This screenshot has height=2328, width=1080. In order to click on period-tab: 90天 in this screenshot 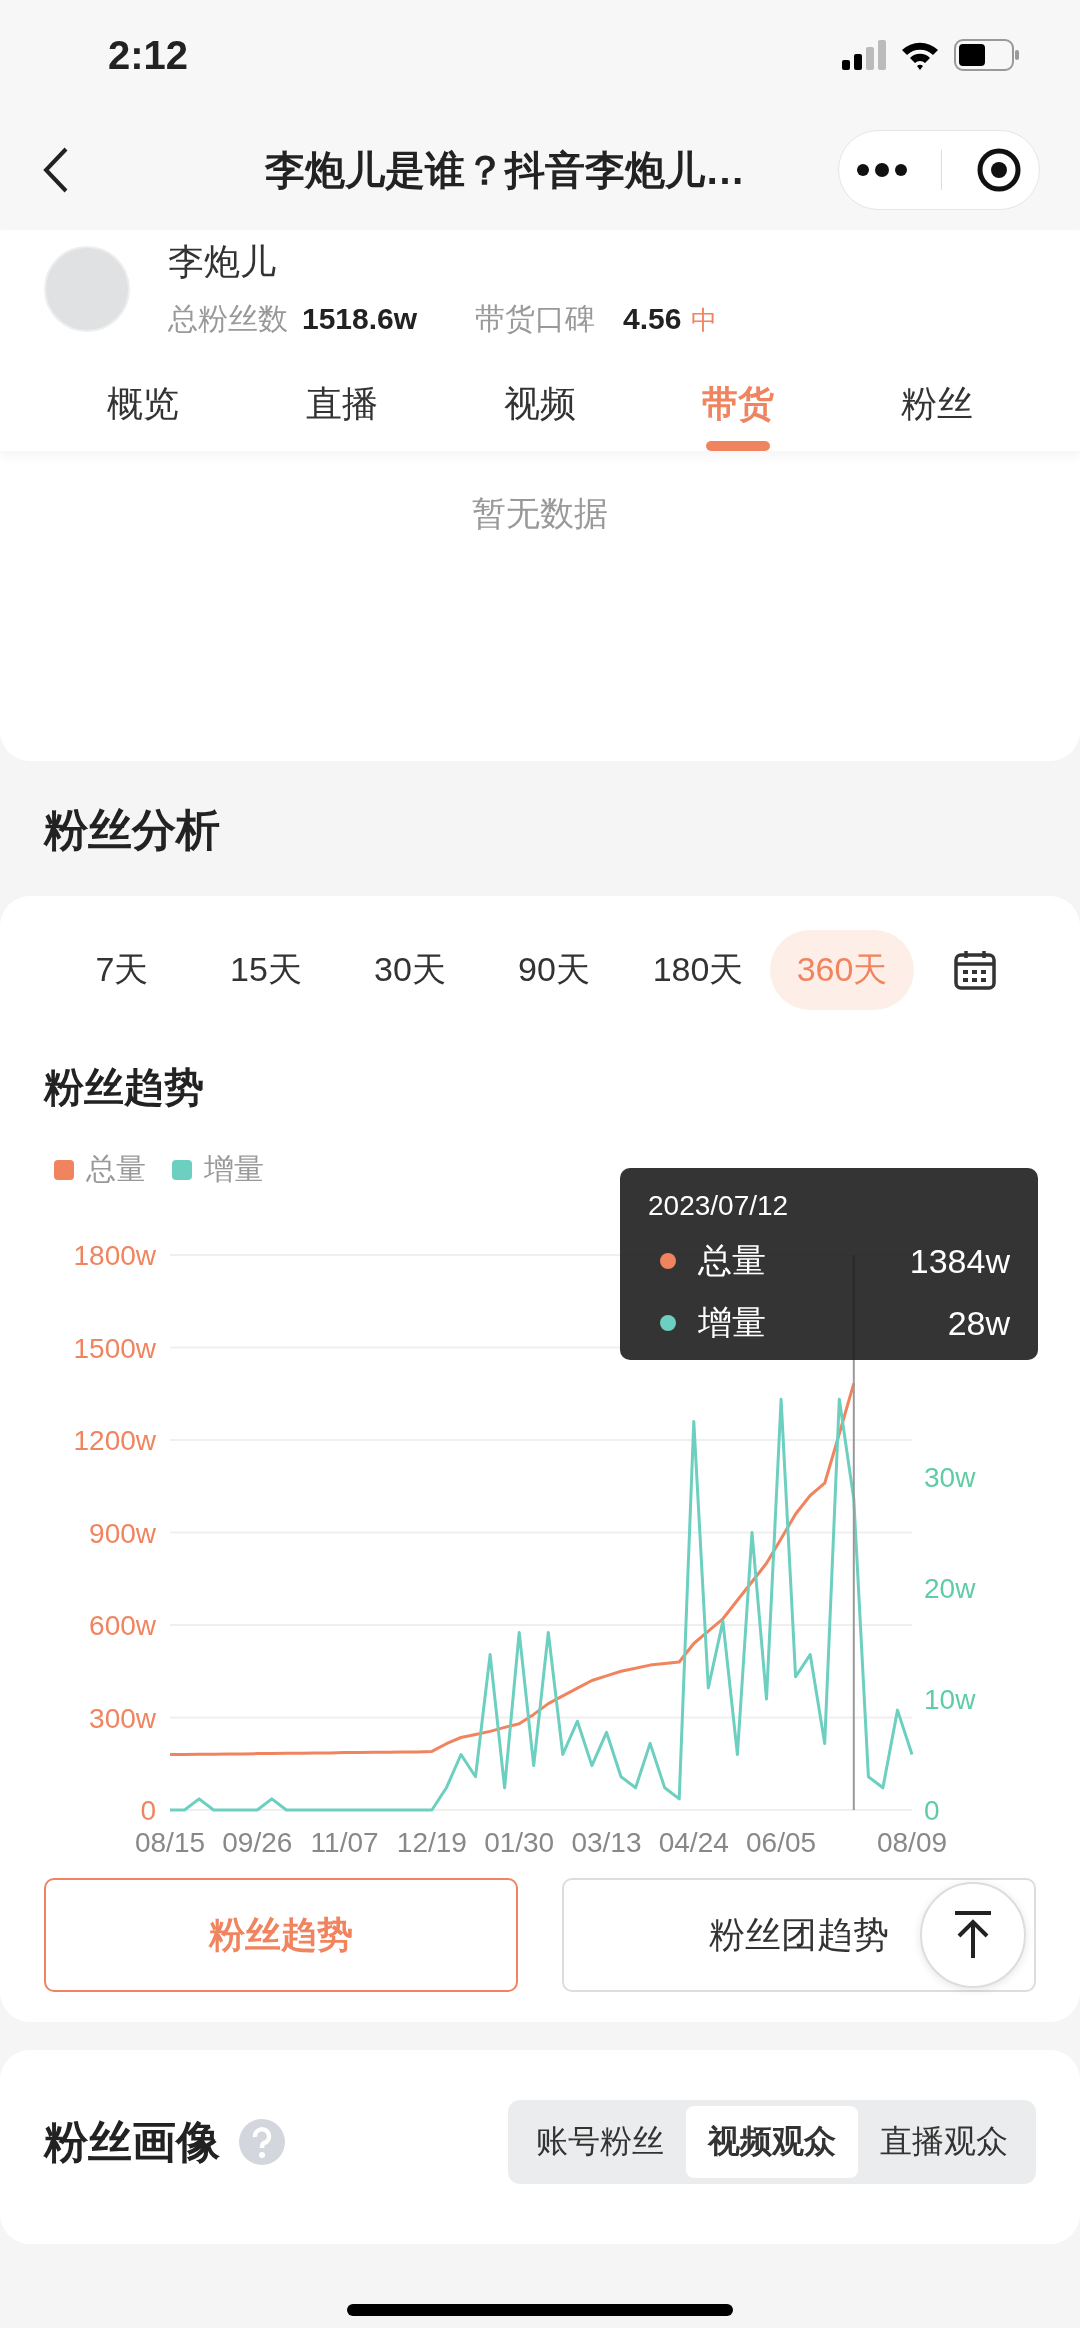, I will do `click(554, 970)`.